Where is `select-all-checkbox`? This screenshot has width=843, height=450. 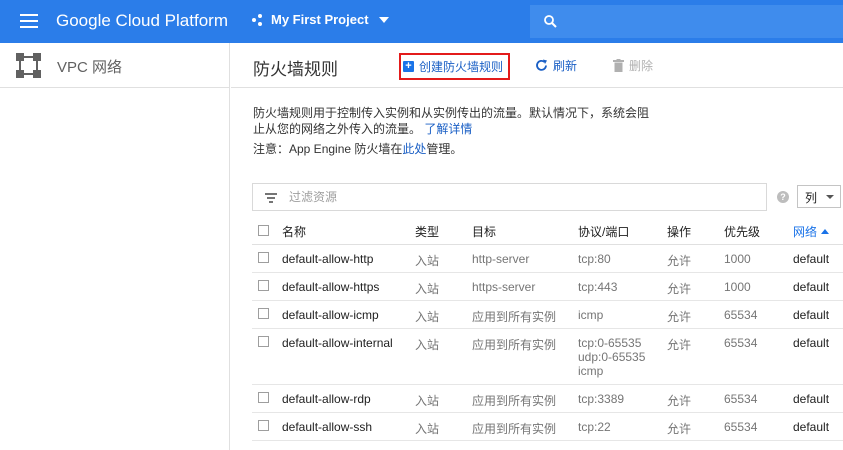
select-all-checkbox is located at coordinates (263, 230).